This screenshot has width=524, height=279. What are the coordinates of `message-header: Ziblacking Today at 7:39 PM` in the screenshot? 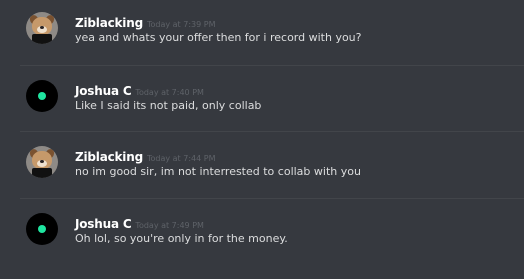 It's located at (145, 21).